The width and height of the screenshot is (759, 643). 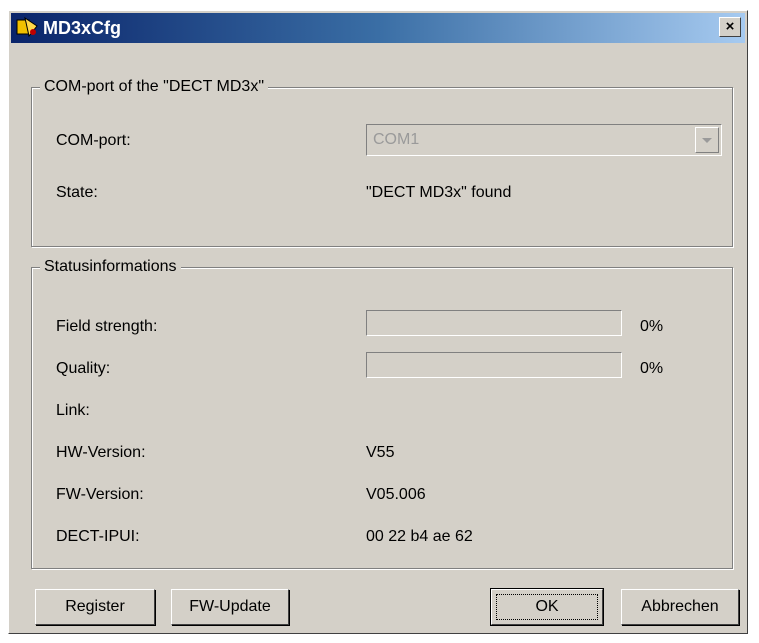 I want to click on field-strength-value: 0%, so click(x=652, y=326).